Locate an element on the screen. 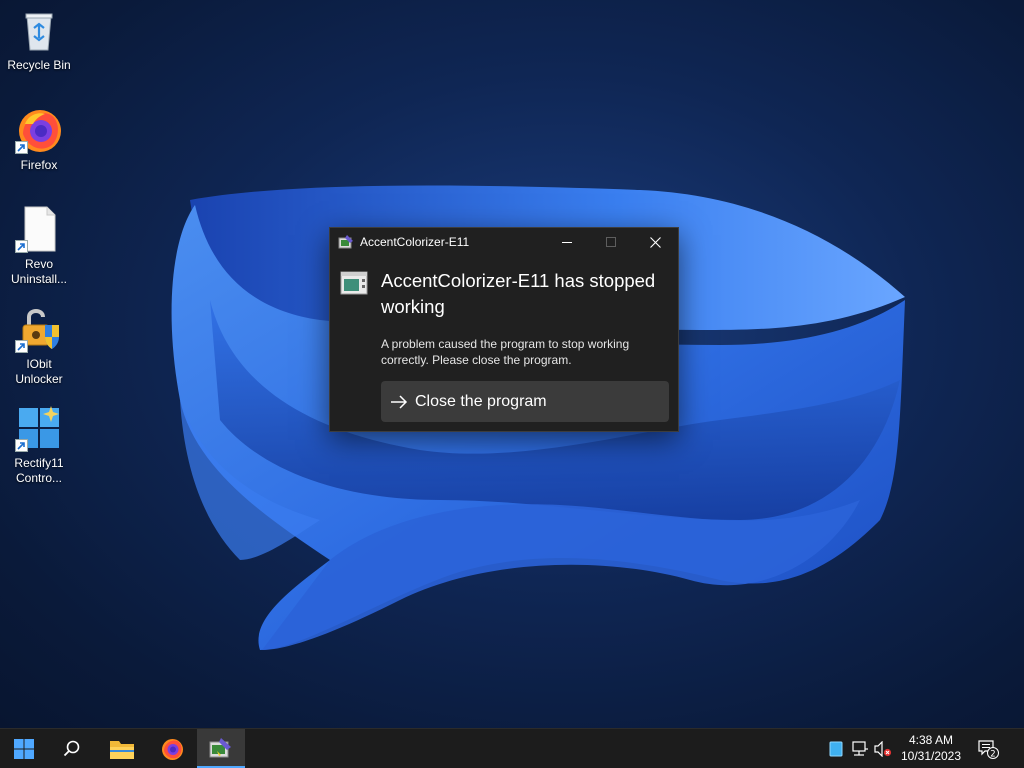 The image size is (1024, 768). notification-count: 2 is located at coordinates (992, 754).